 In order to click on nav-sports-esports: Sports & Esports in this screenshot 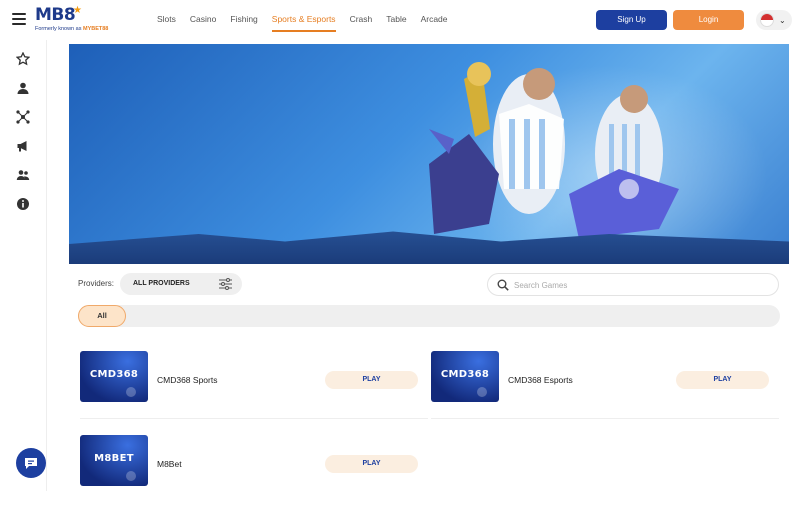, I will do `click(303, 20)`.